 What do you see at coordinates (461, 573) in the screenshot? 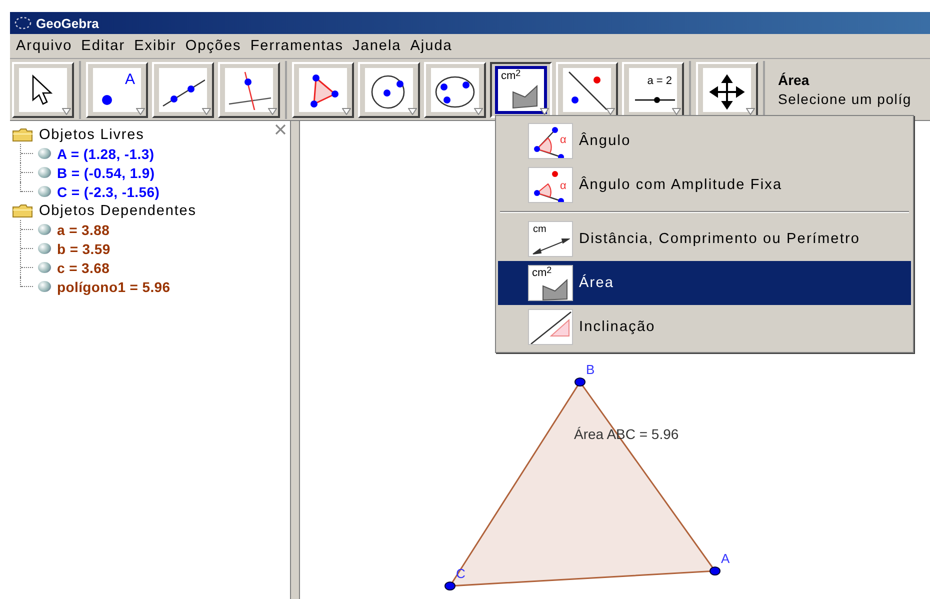
I see `point-label: C` at bounding box center [461, 573].